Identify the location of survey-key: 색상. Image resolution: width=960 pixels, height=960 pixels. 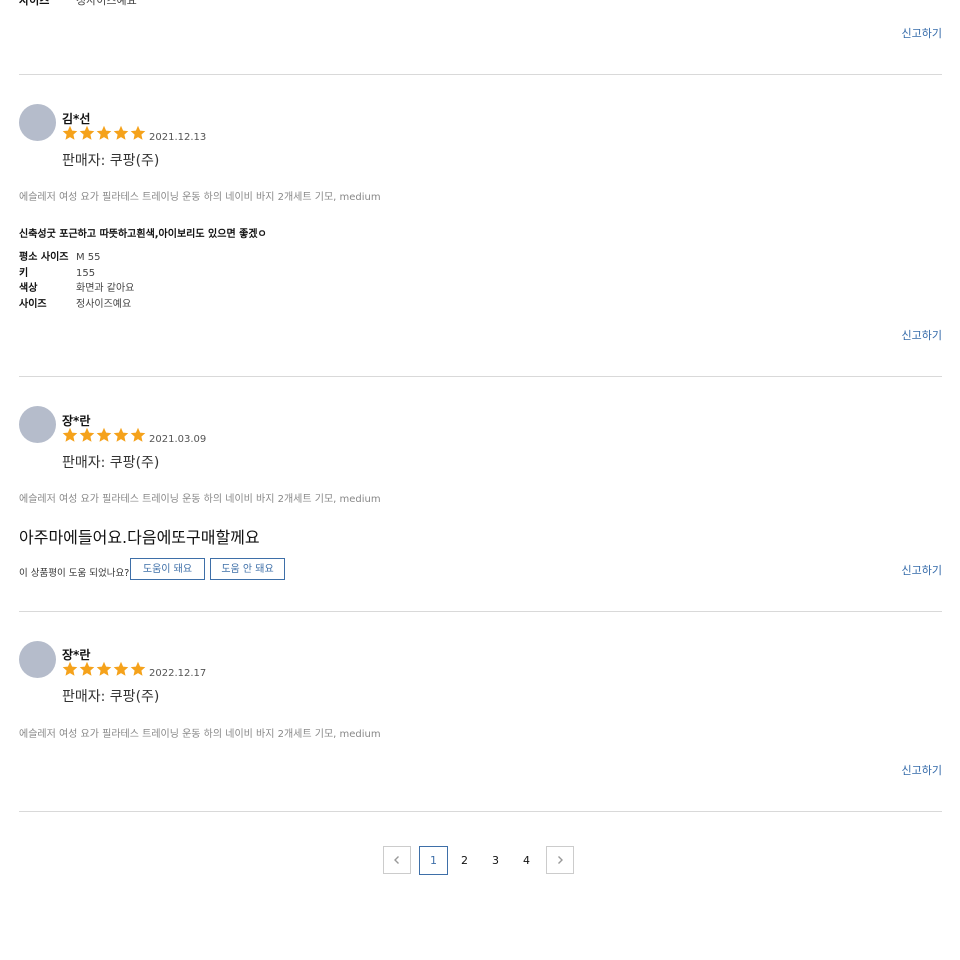
(28, 288).